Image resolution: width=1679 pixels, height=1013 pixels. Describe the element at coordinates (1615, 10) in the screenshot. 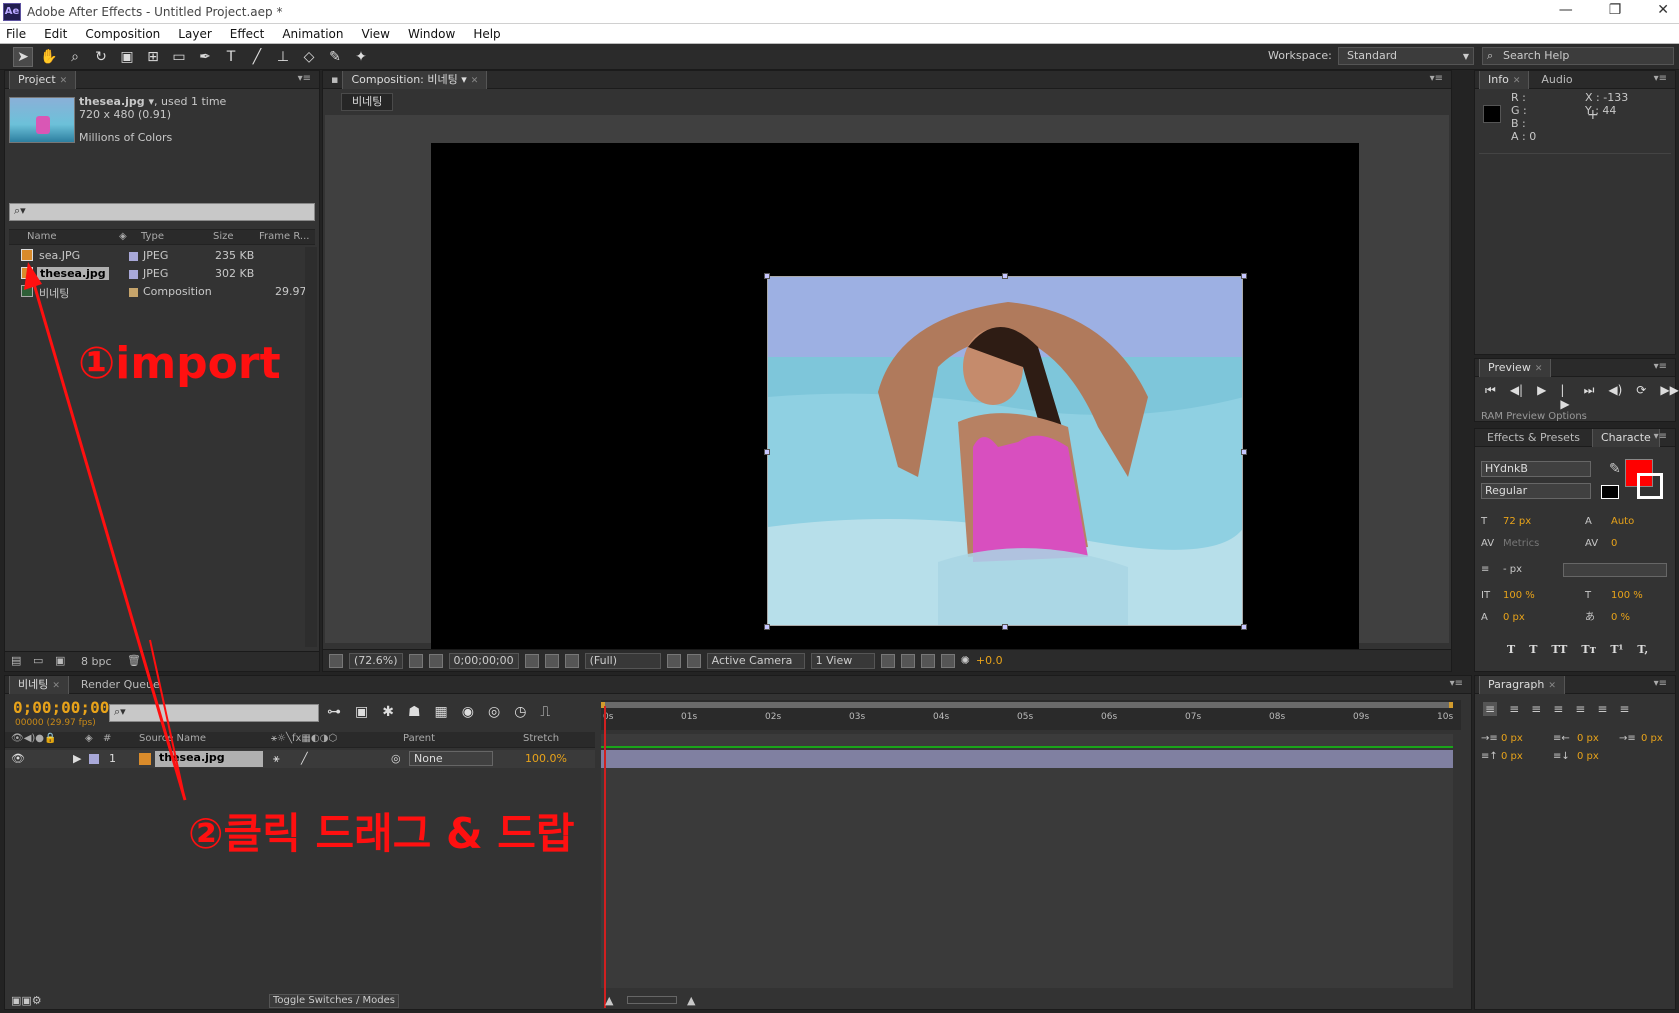

I see `restore-button: ❐` at that location.